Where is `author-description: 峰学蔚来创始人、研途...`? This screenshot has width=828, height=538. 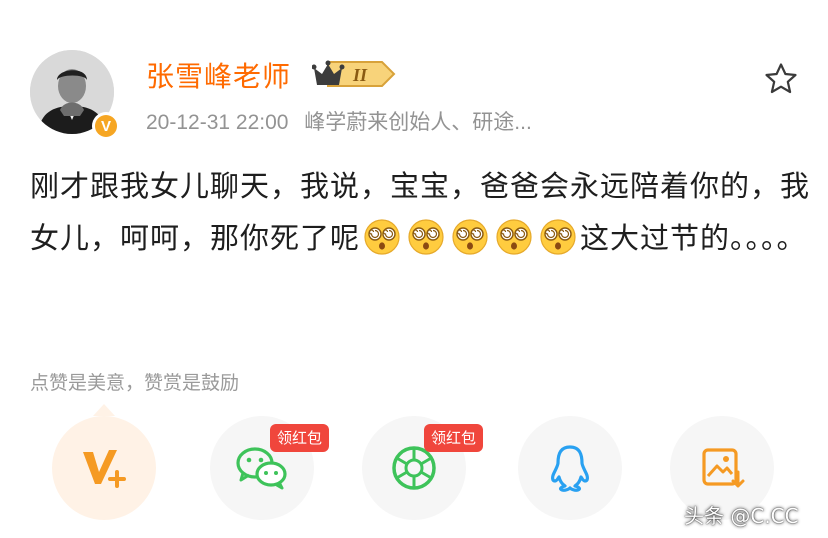
author-description: 峰学蔚来创始人、研途... is located at coordinates (418, 122).